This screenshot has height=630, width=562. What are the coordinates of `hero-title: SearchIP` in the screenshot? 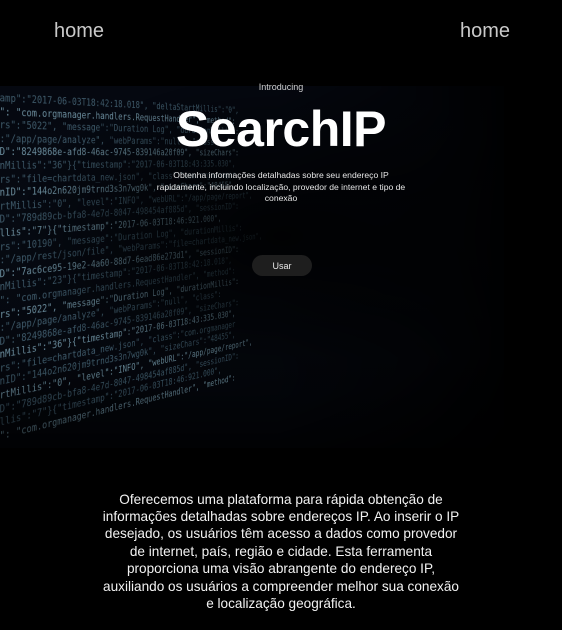 It's located at (281, 129).